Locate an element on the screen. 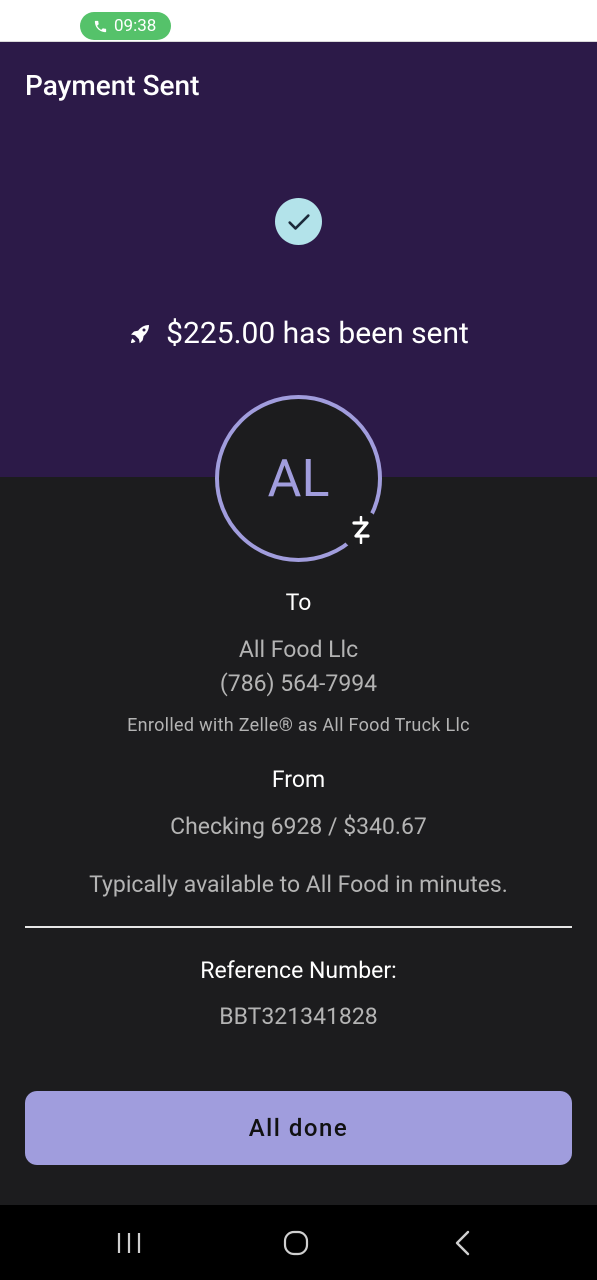 The width and height of the screenshot is (597, 1280). system-navigation-bar is located at coordinates (298, 1242).